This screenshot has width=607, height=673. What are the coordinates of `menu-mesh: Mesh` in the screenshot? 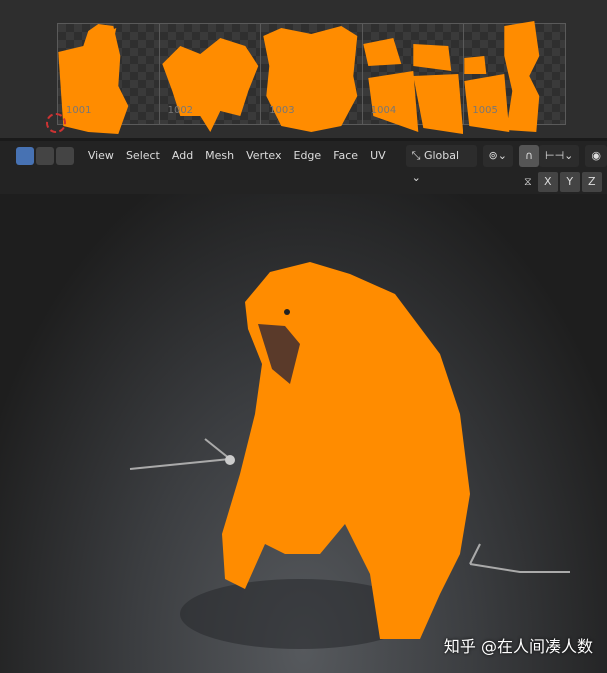 It's located at (219, 156).